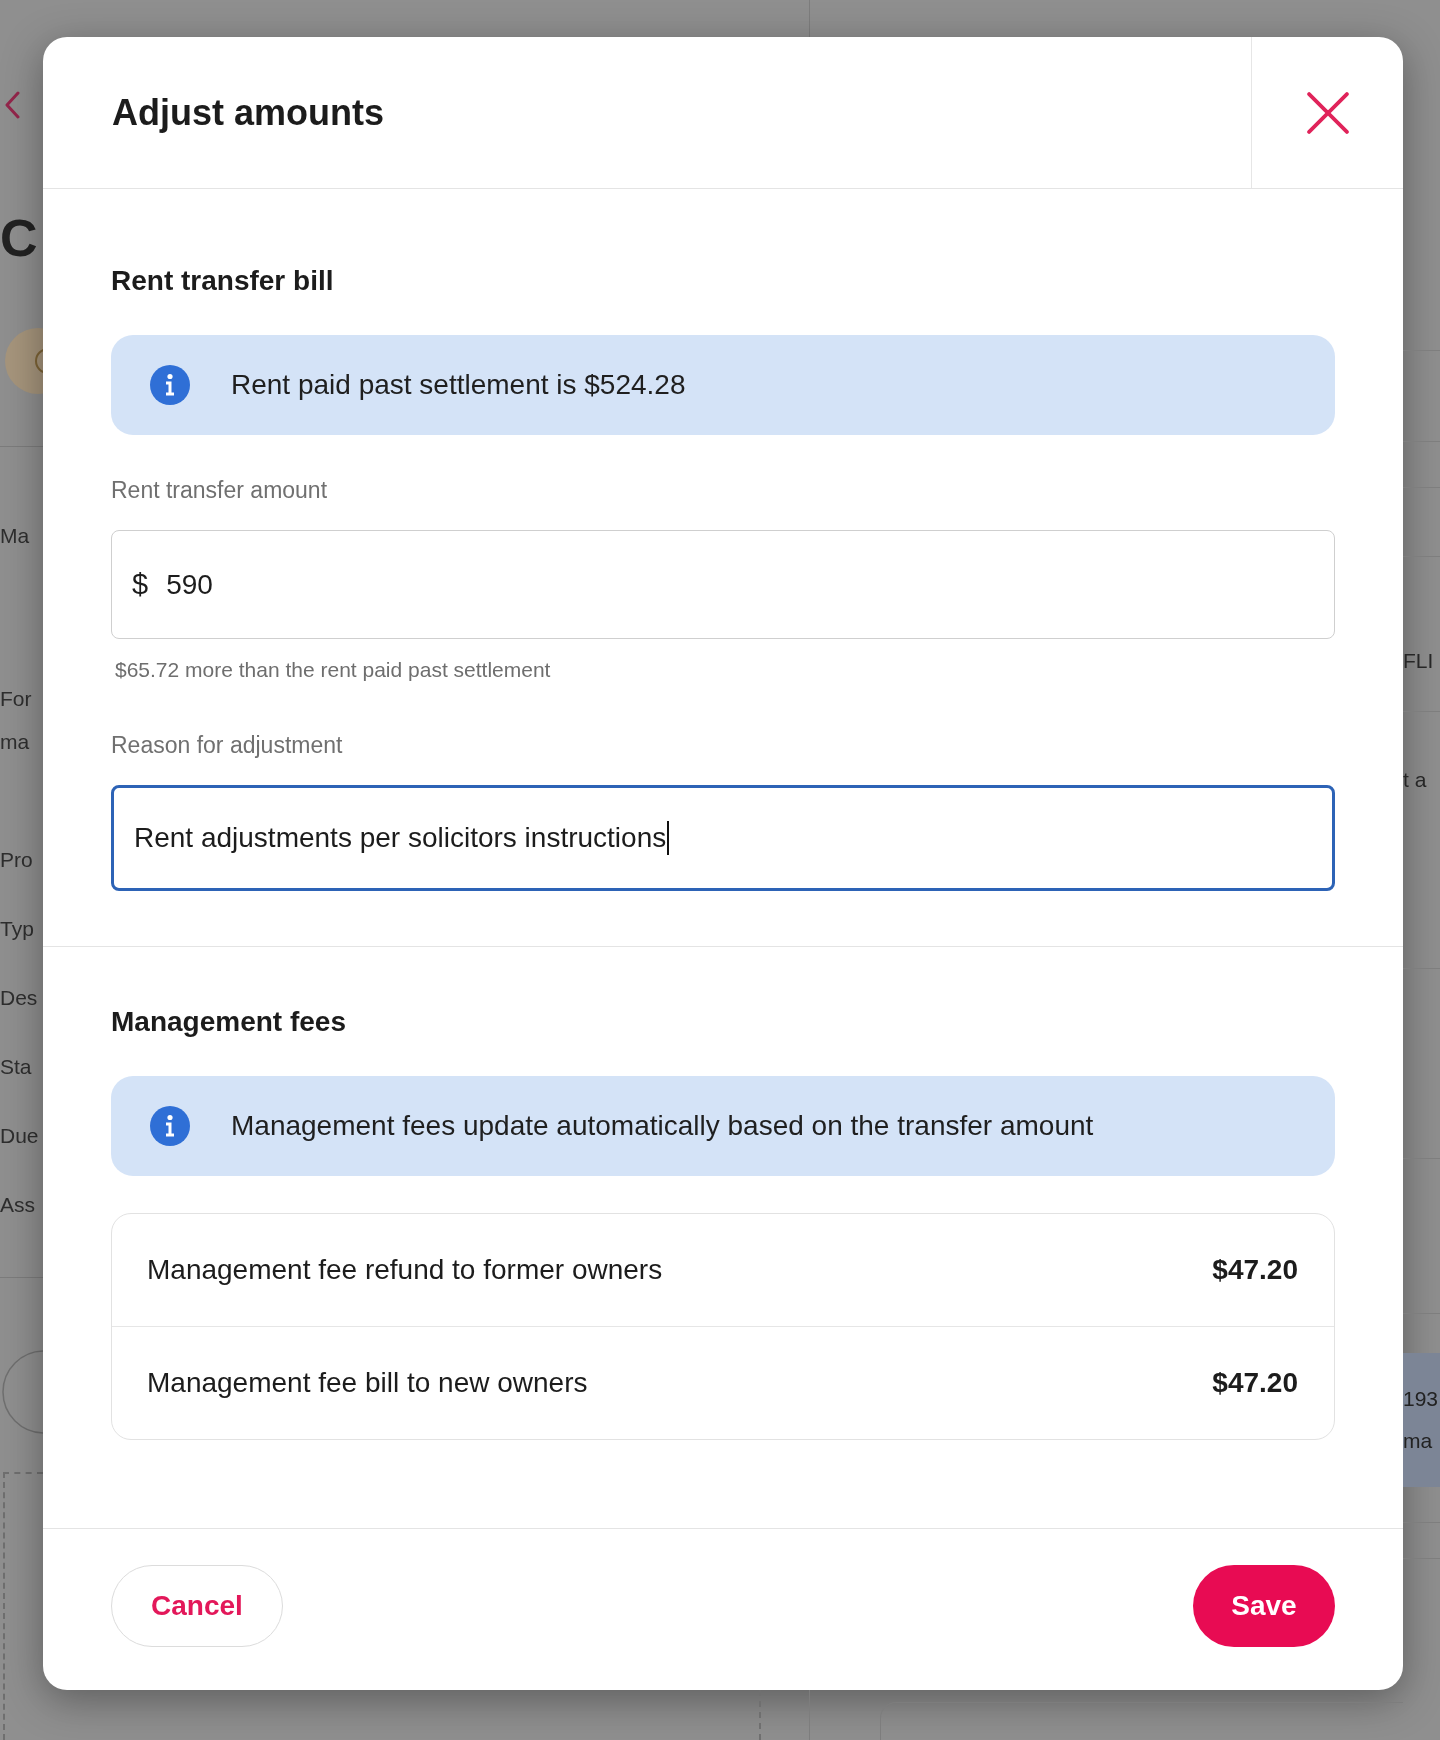 The height and width of the screenshot is (1740, 1440). Describe the element at coordinates (19, 238) in the screenshot. I see `page-title: C` at that location.